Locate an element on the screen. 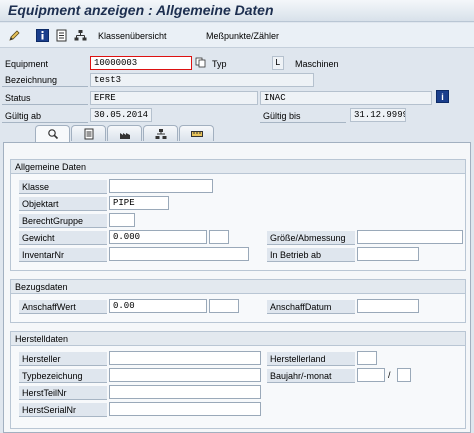 This screenshot has height=433, width=474. title-bar: Equipment anzeigen : Allgemeine Daten is located at coordinates (237, 11).